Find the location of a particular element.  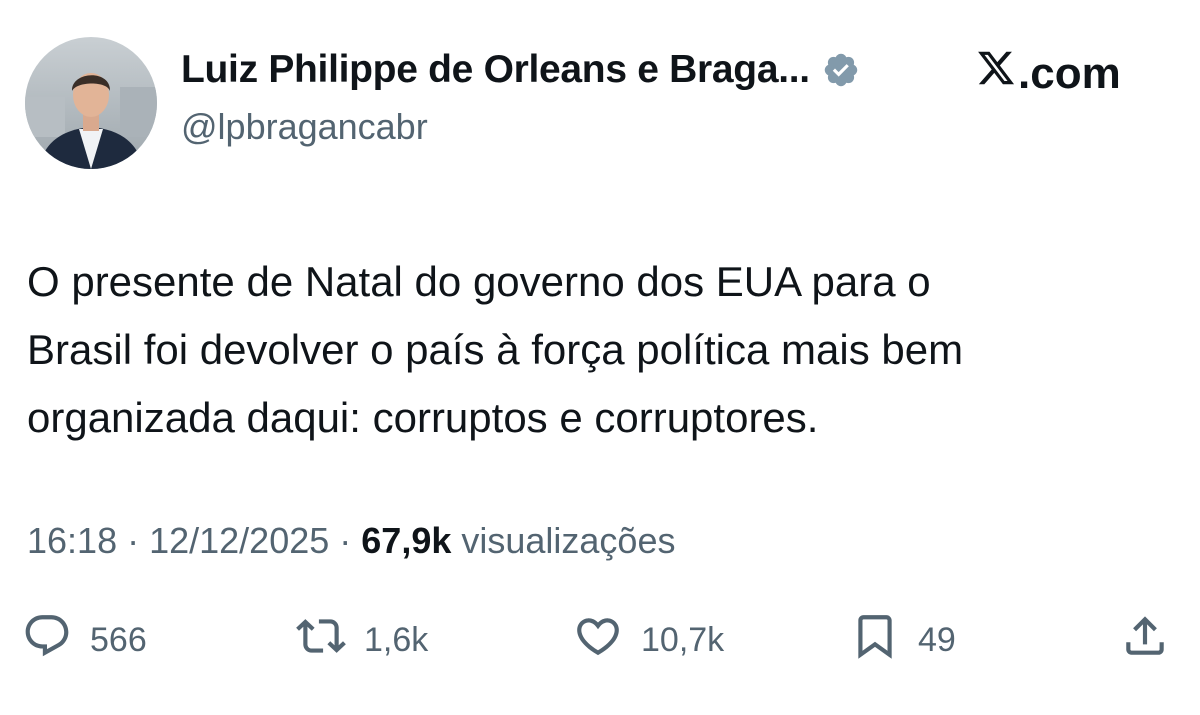

retweet-button: 1,6k is located at coordinates (362, 640).